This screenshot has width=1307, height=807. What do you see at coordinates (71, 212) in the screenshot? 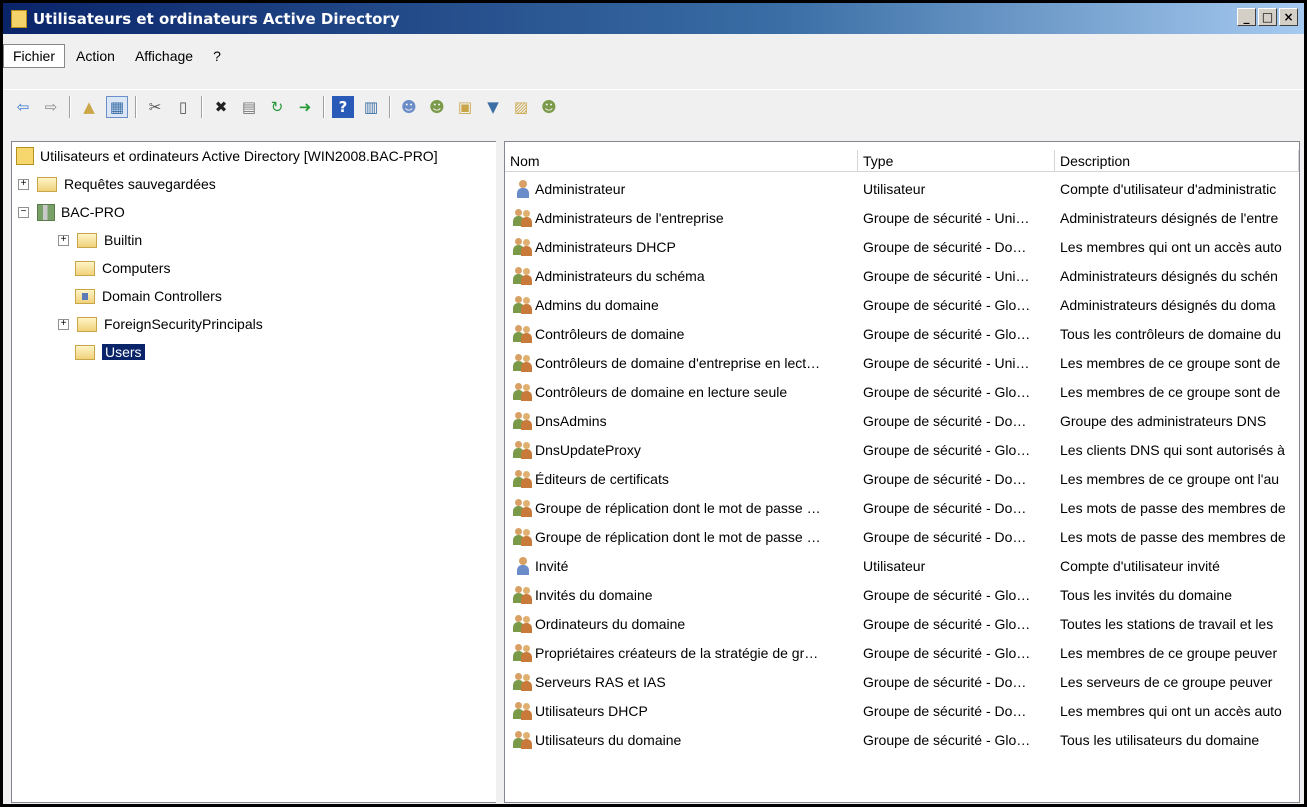
I see `tree-item-domain: − BAC-PRO` at bounding box center [71, 212].